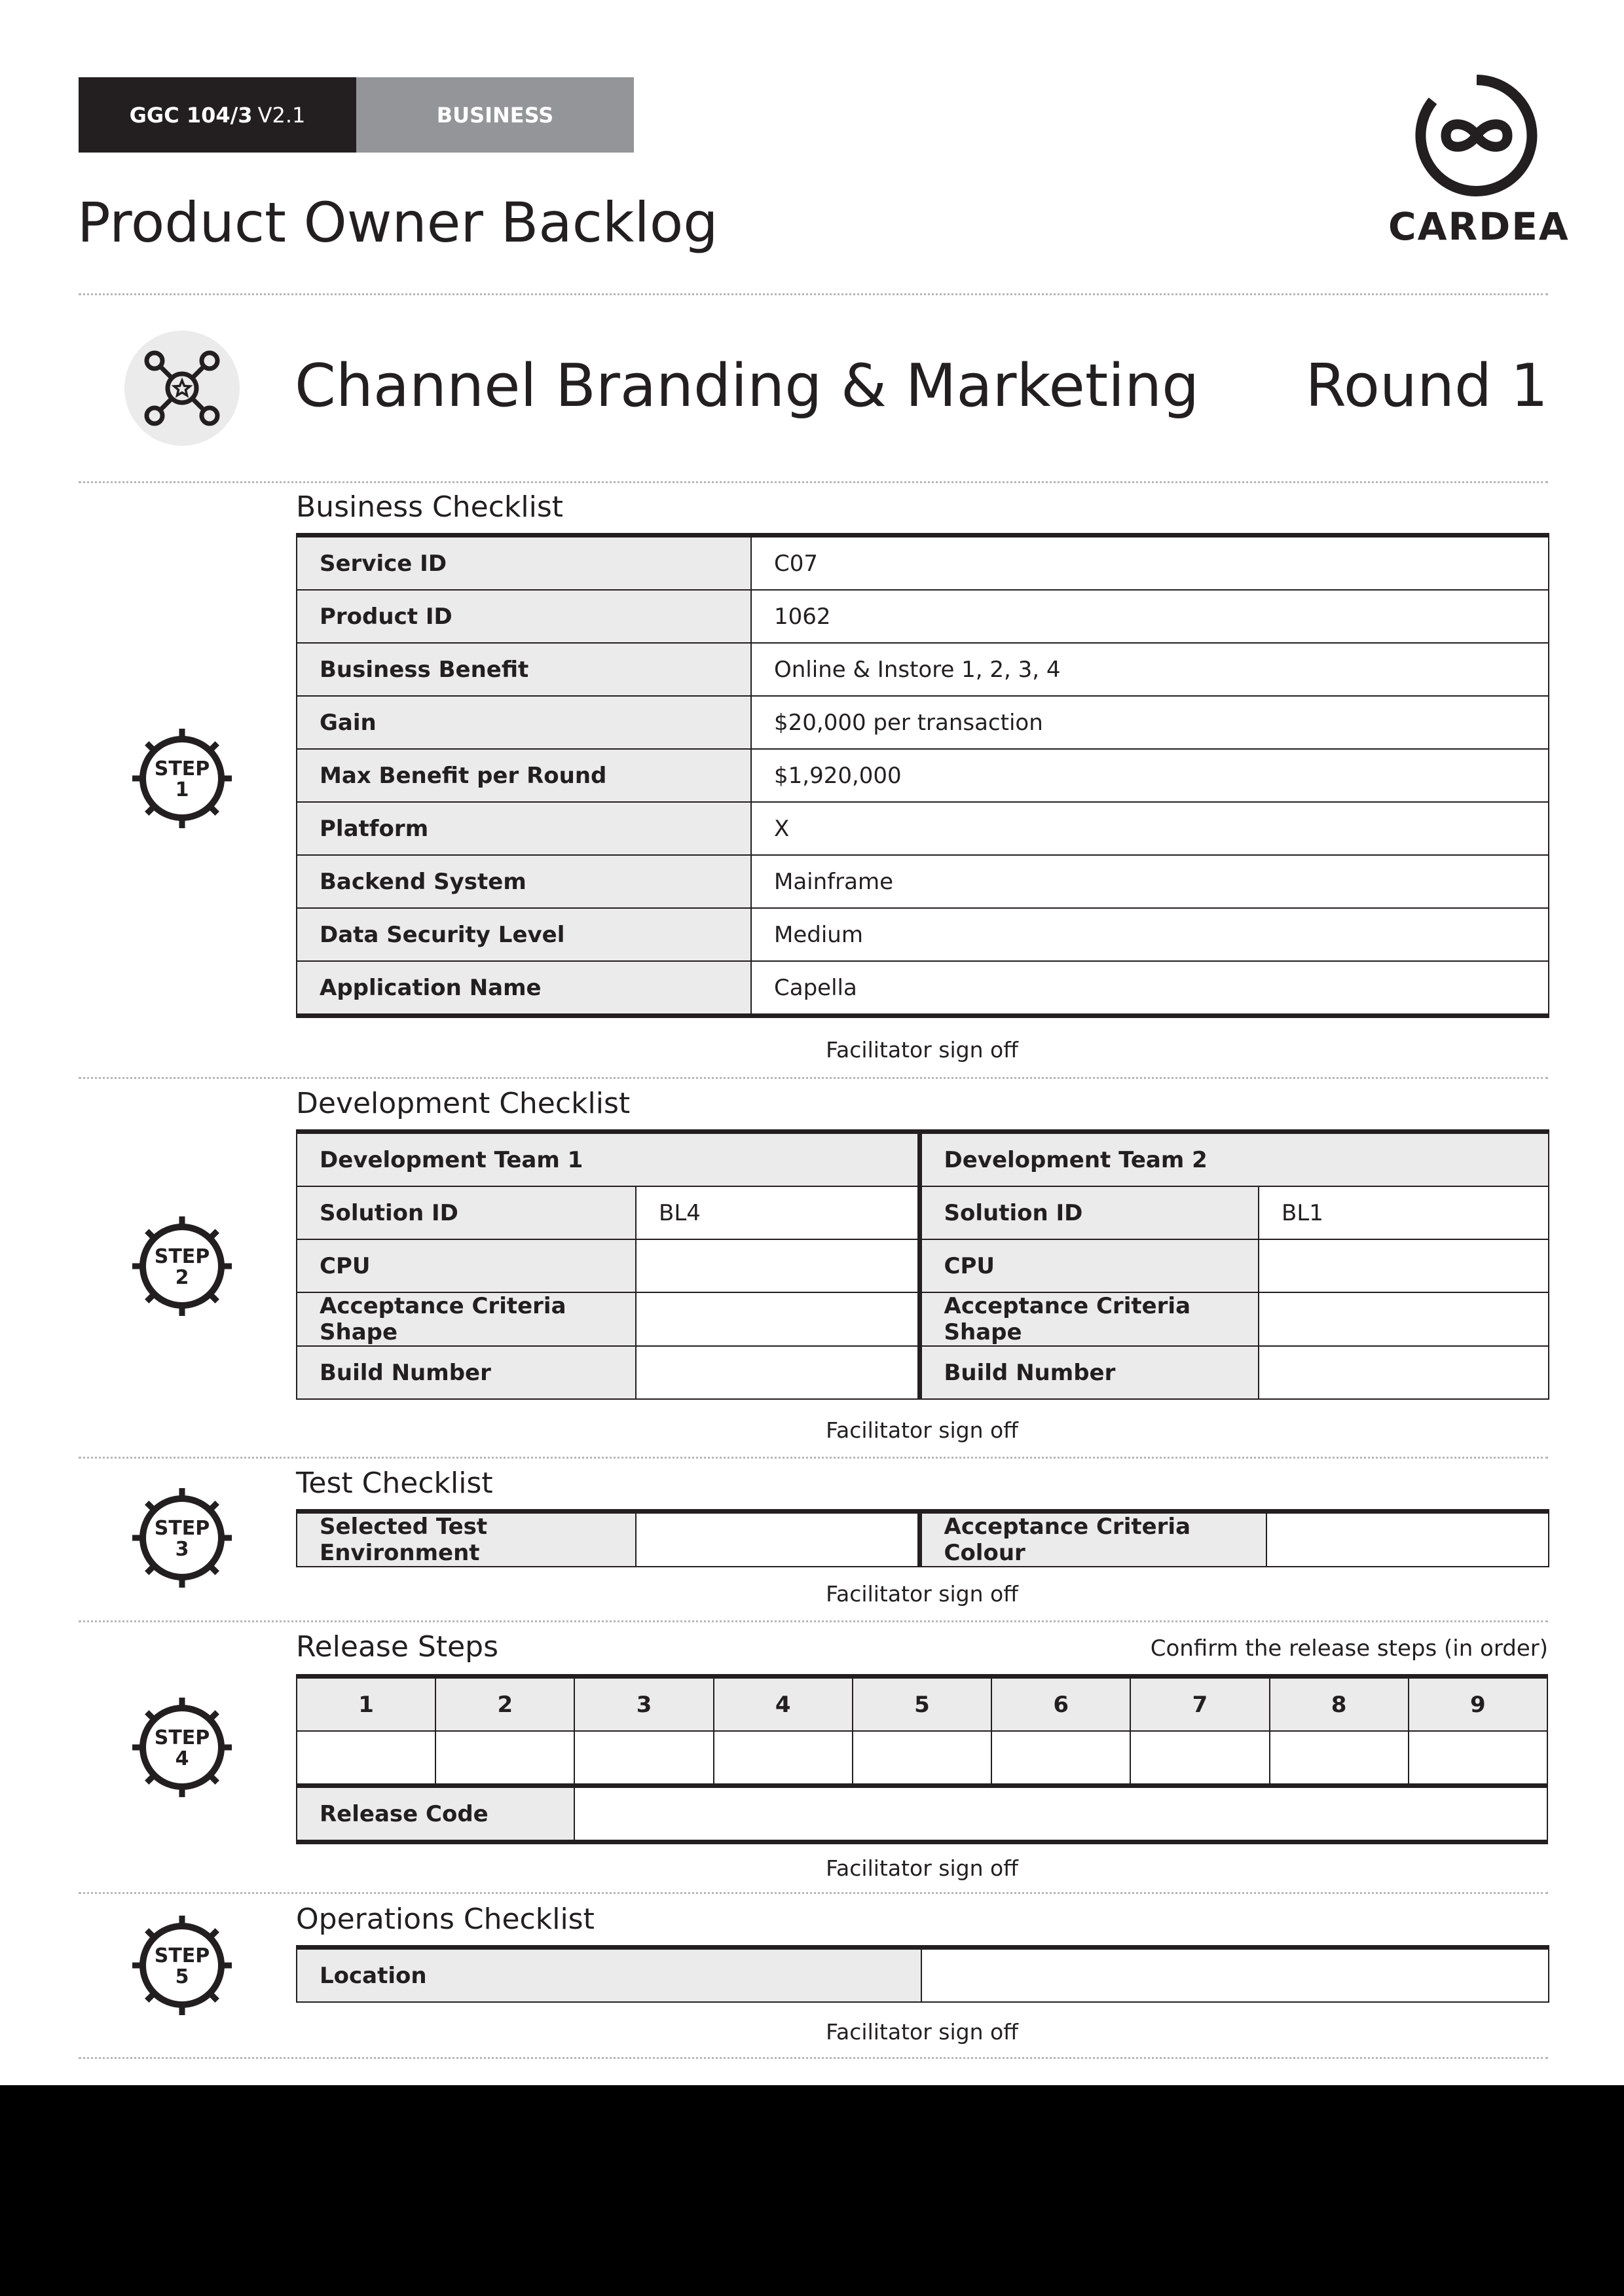 The image size is (1624, 2296). Describe the element at coordinates (1476, 135) in the screenshot. I see `cardea-logo-icon` at that location.